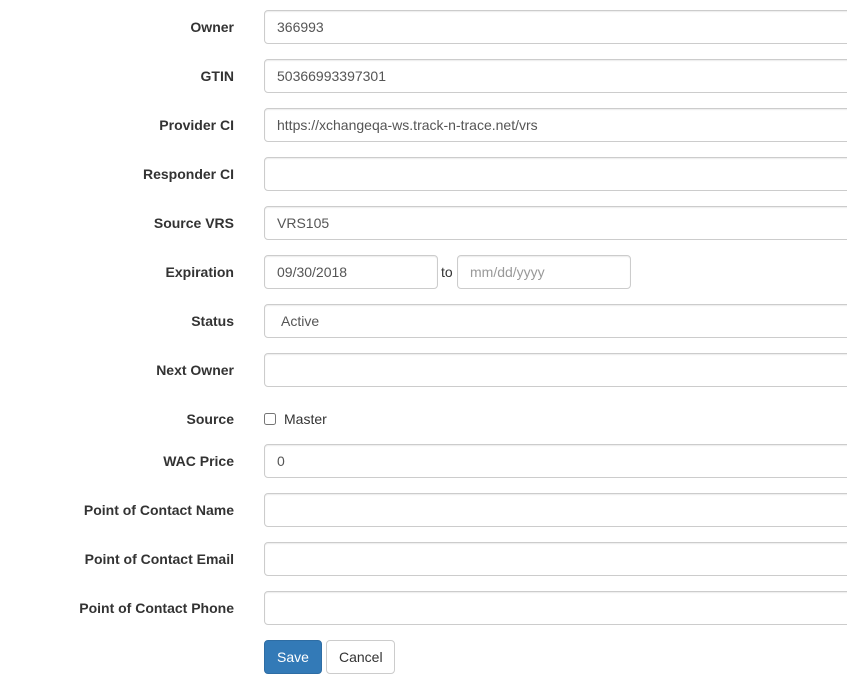 The height and width of the screenshot is (688, 847). What do you see at coordinates (555, 321) in the screenshot?
I see `status-select: Active` at bounding box center [555, 321].